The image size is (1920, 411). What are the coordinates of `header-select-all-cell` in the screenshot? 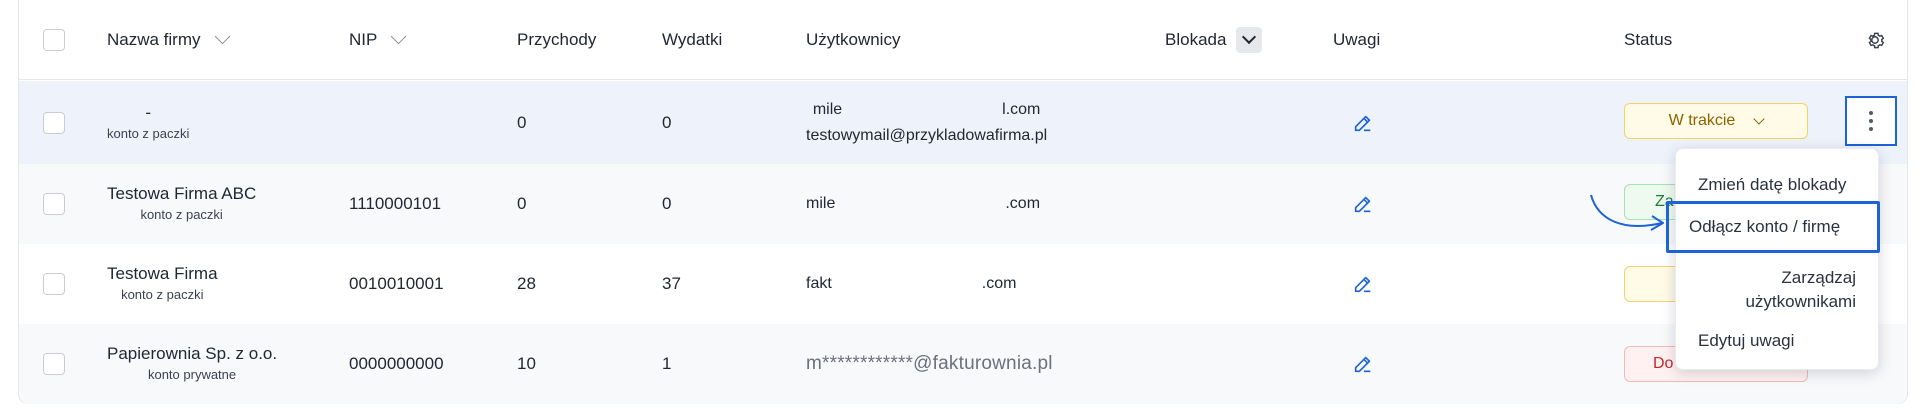 It's located at (54, 39).